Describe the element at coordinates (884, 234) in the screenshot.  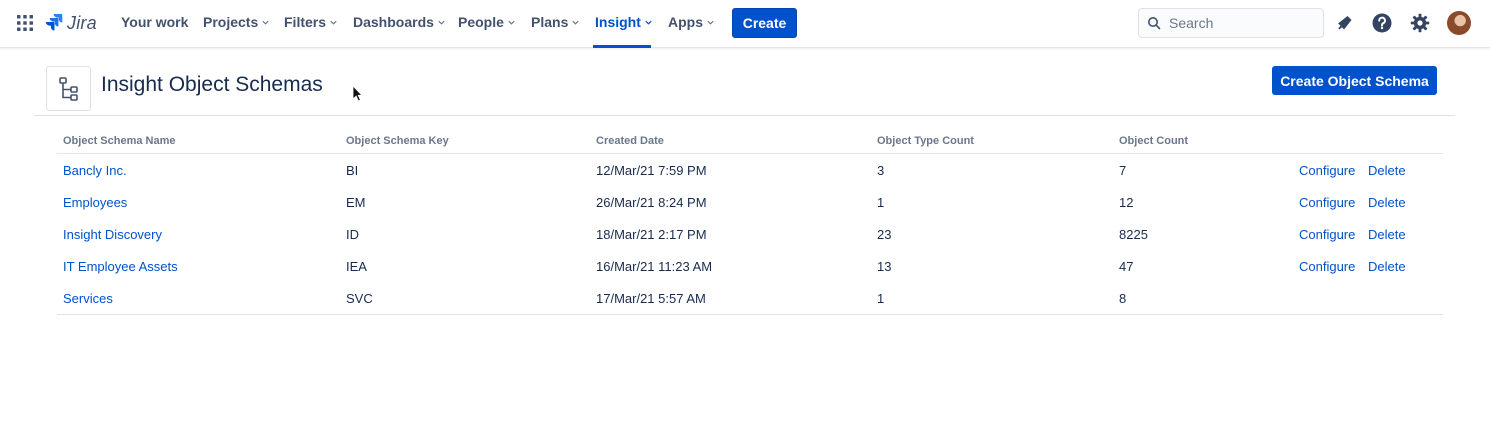
I see `object-type-count: 23` at that location.